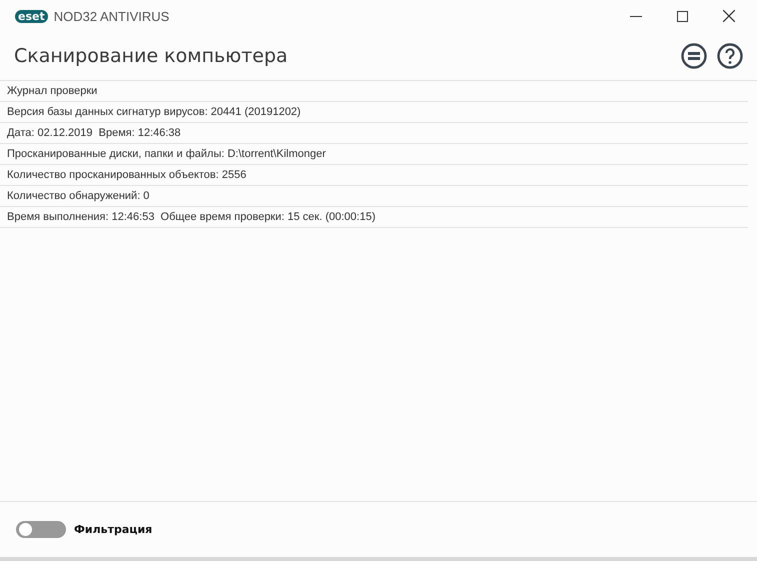 Image resolution: width=757 pixels, height=561 pixels. What do you see at coordinates (151, 56) in the screenshot?
I see `page-title: Сканирование компьютера` at bounding box center [151, 56].